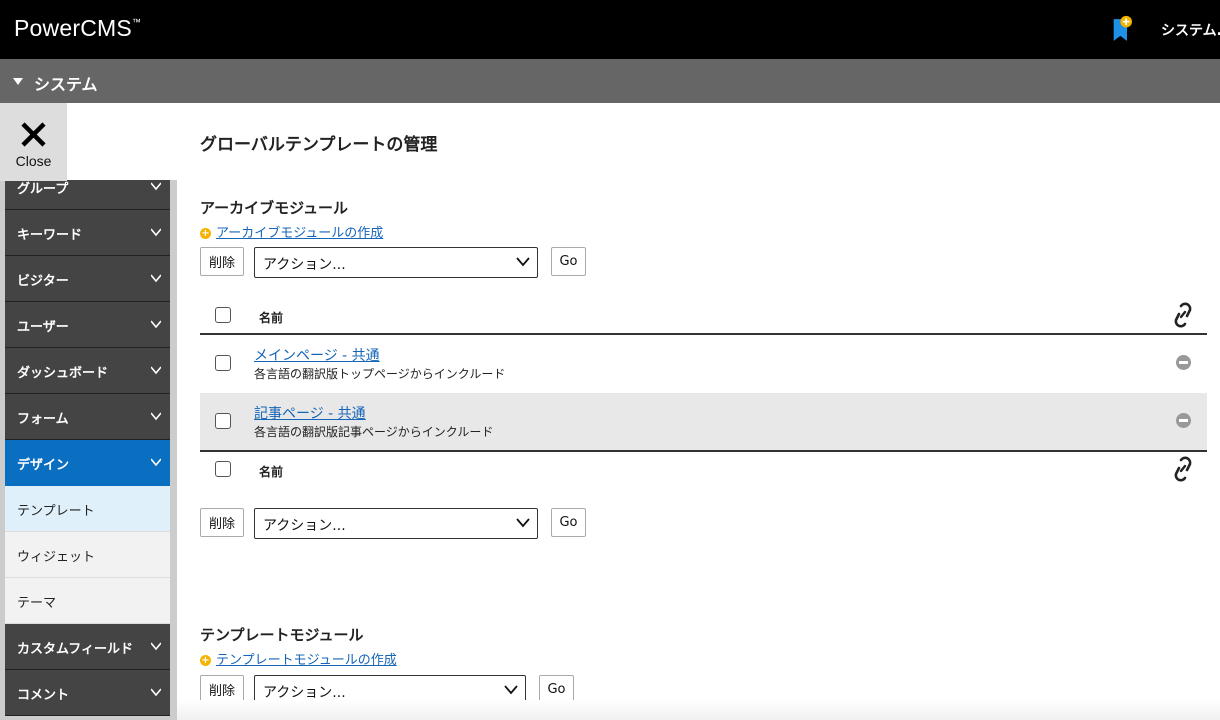 The width and height of the screenshot is (1220, 720). What do you see at coordinates (33, 161) in the screenshot?
I see `close-label: Close` at bounding box center [33, 161].